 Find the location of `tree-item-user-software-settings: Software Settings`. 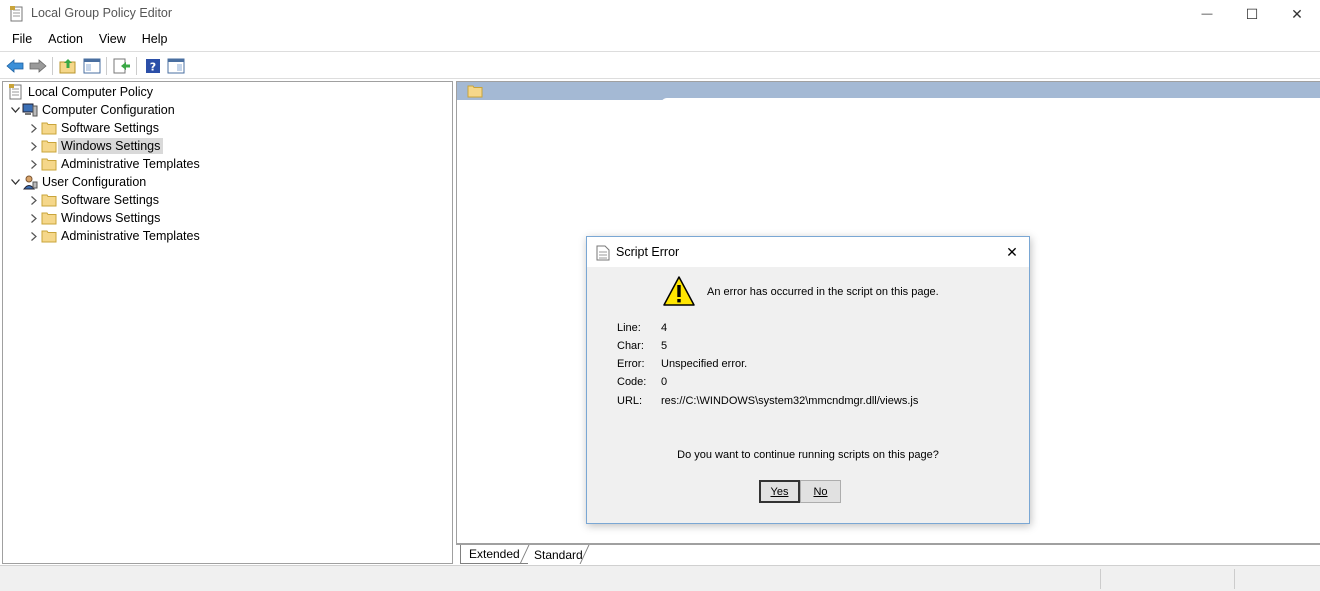

tree-item-user-software-settings: Software Settings is located at coordinates (94, 200).